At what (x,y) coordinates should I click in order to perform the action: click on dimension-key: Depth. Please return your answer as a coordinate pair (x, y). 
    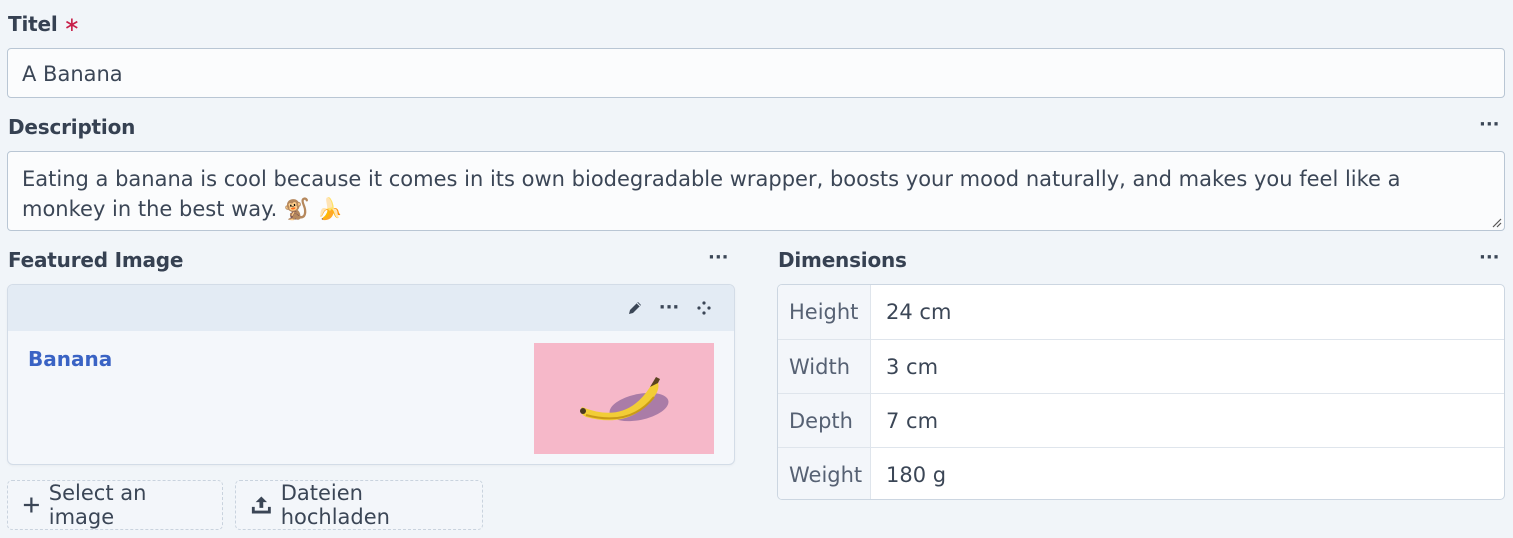
    Looking at the image, I should click on (824, 420).